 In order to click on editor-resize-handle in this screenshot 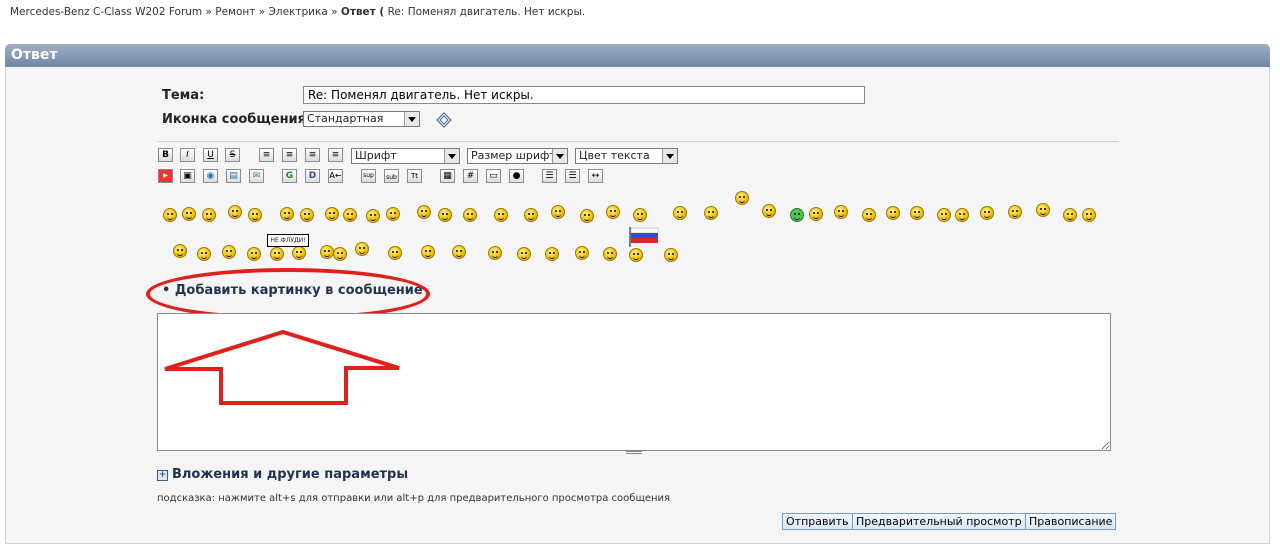, I will do `click(634, 453)`.